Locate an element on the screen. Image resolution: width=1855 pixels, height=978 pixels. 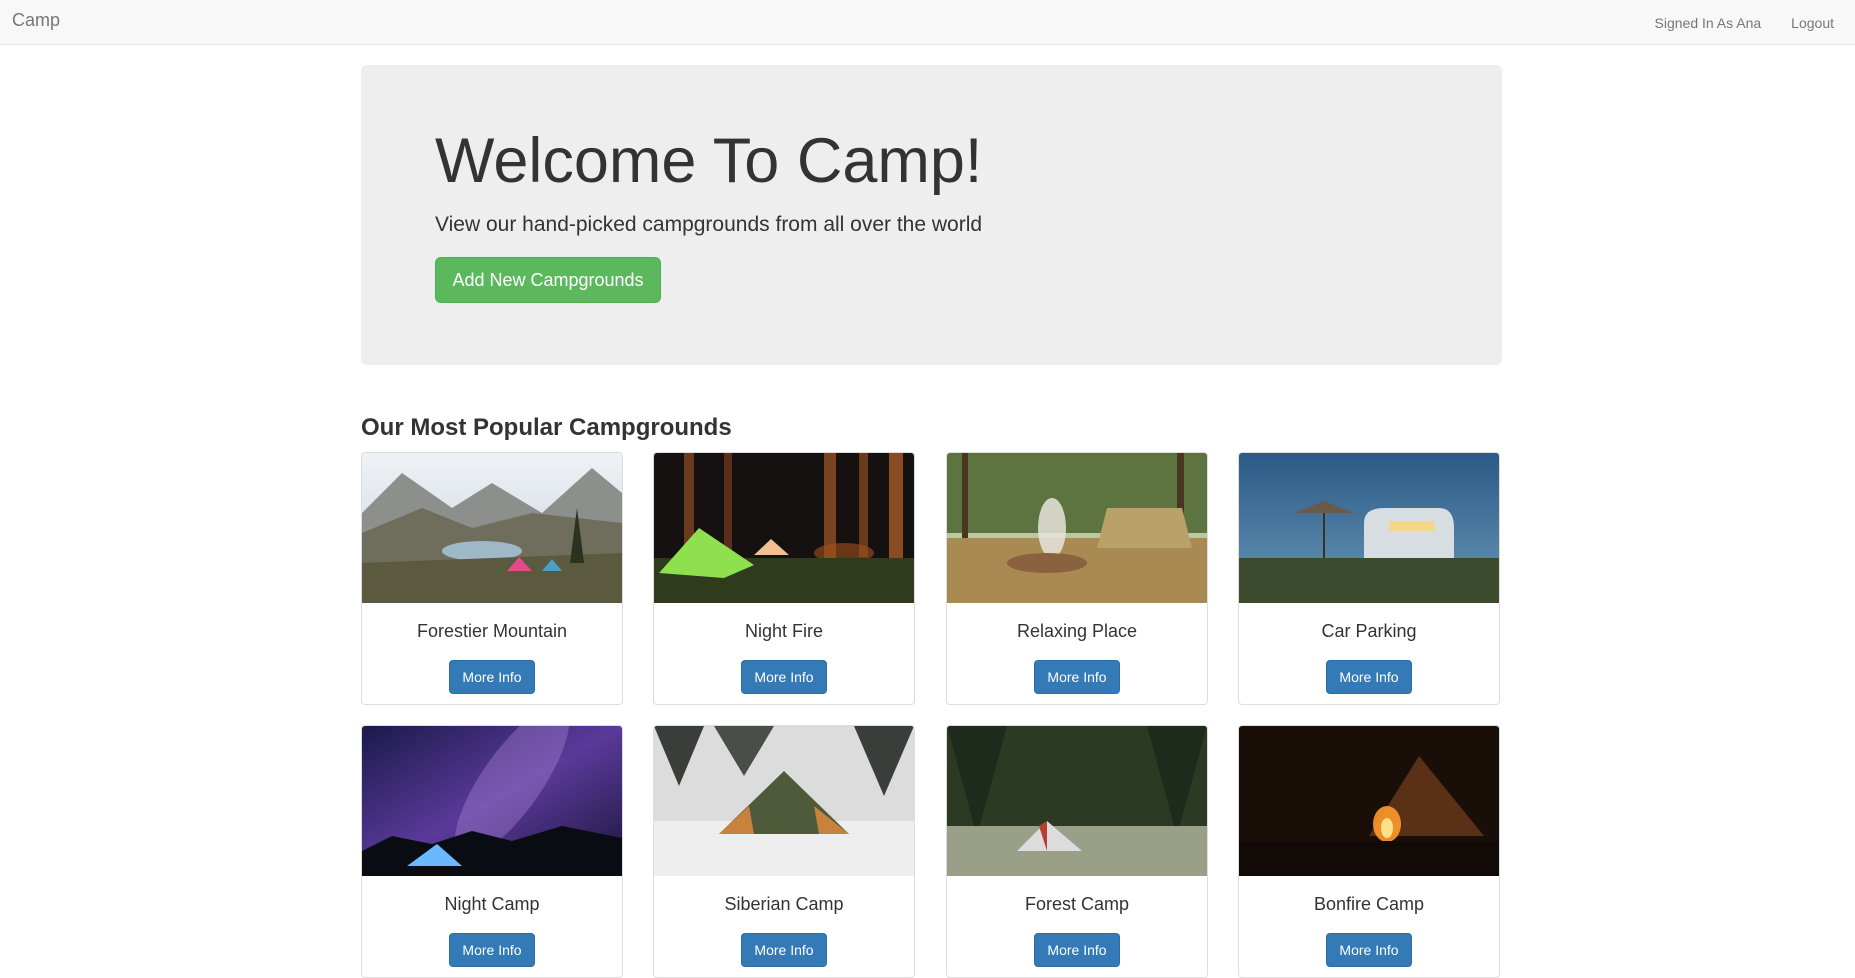
campground-card: Car Parking More Info is located at coordinates (1369, 578).